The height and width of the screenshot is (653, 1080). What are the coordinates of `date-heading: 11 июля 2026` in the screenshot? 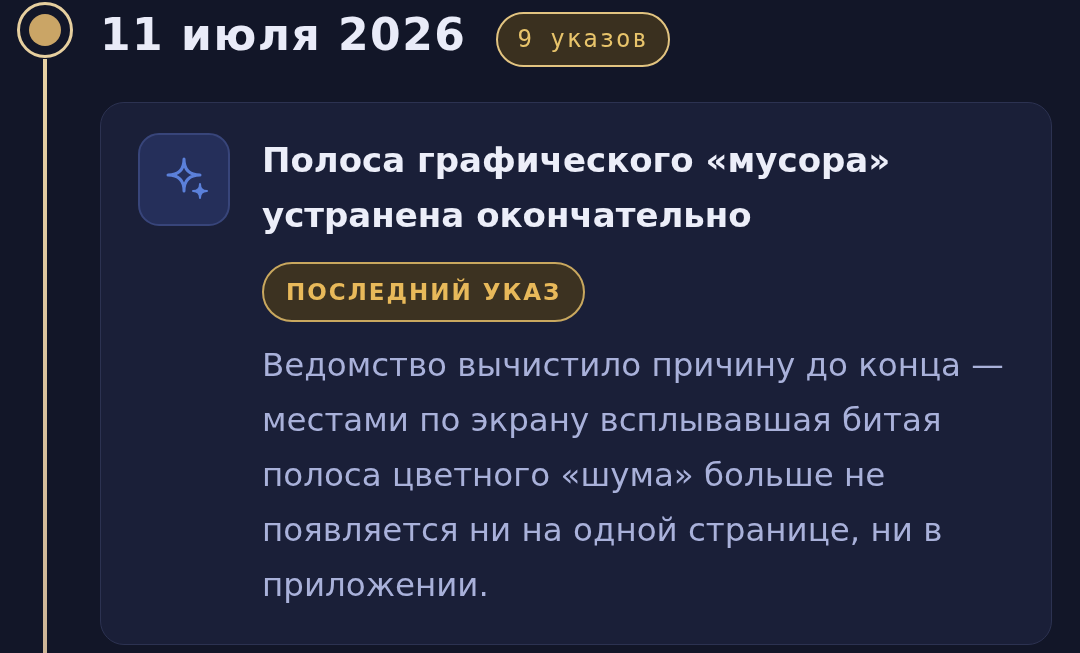 It's located at (283, 34).